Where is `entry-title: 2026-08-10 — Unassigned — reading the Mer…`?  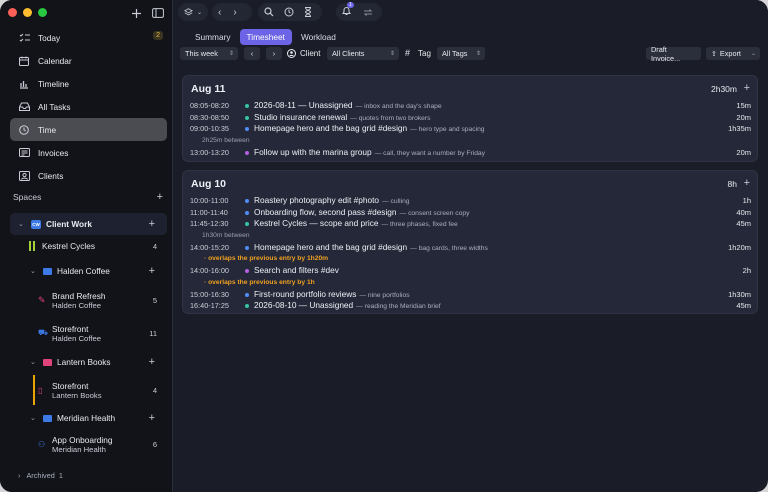 entry-title: 2026-08-10 — Unassigned — reading the Mer… is located at coordinates (347, 305).